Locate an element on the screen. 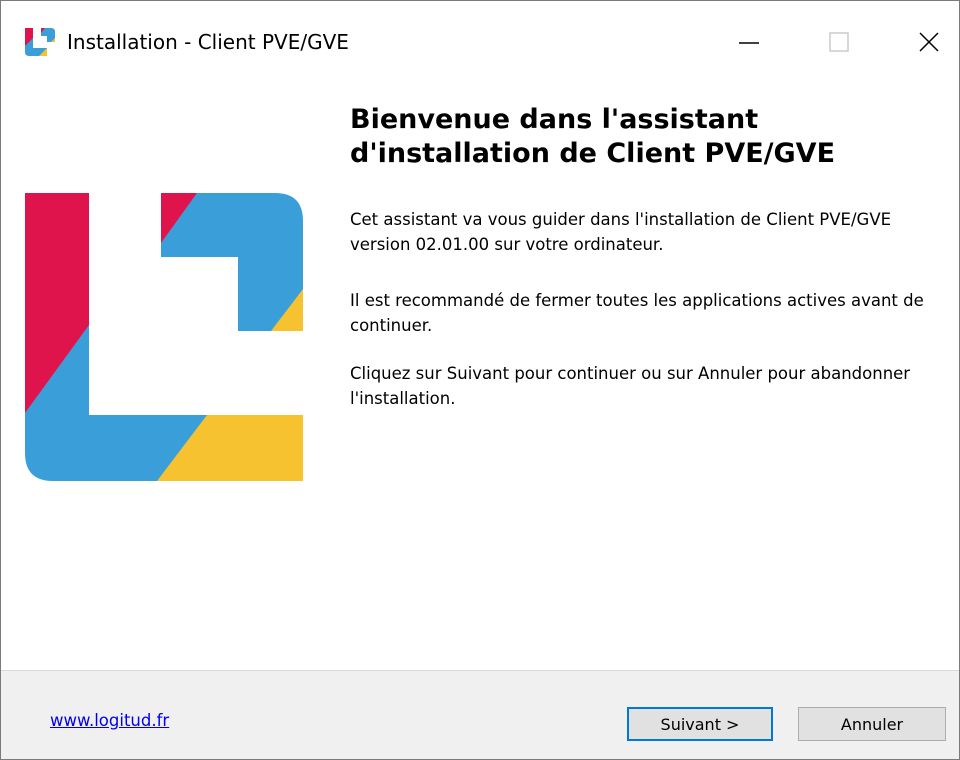  close-icon is located at coordinates (929, 42).